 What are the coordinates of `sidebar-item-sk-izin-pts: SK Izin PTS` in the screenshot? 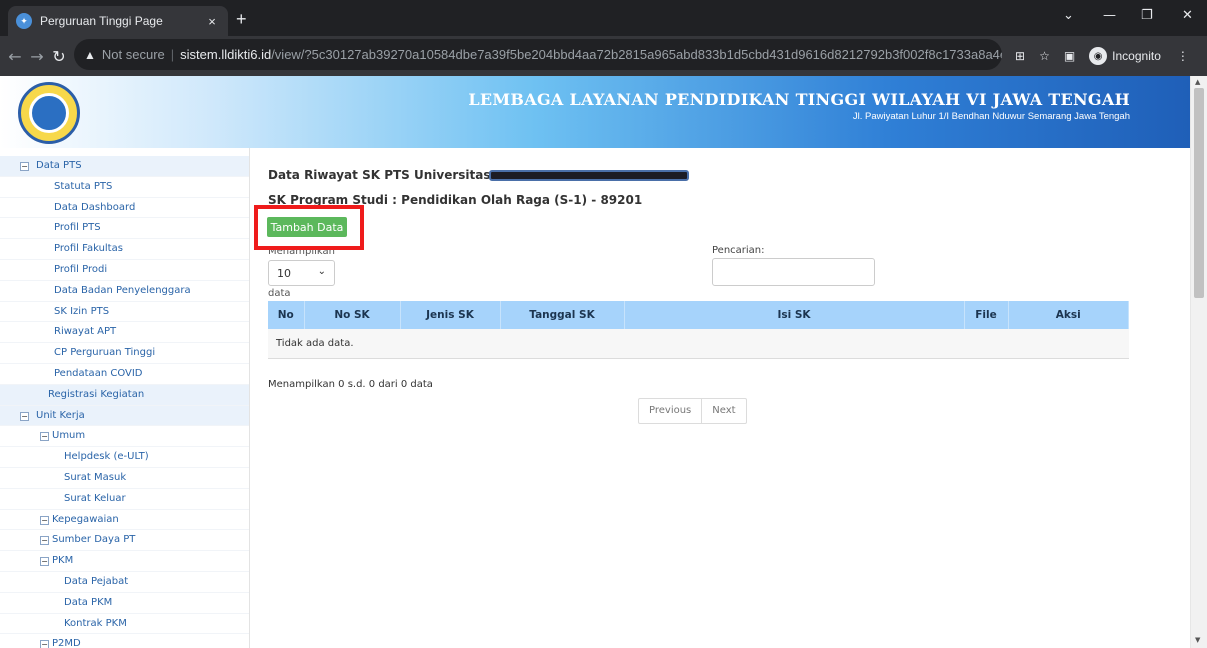 It's located at (124, 312).